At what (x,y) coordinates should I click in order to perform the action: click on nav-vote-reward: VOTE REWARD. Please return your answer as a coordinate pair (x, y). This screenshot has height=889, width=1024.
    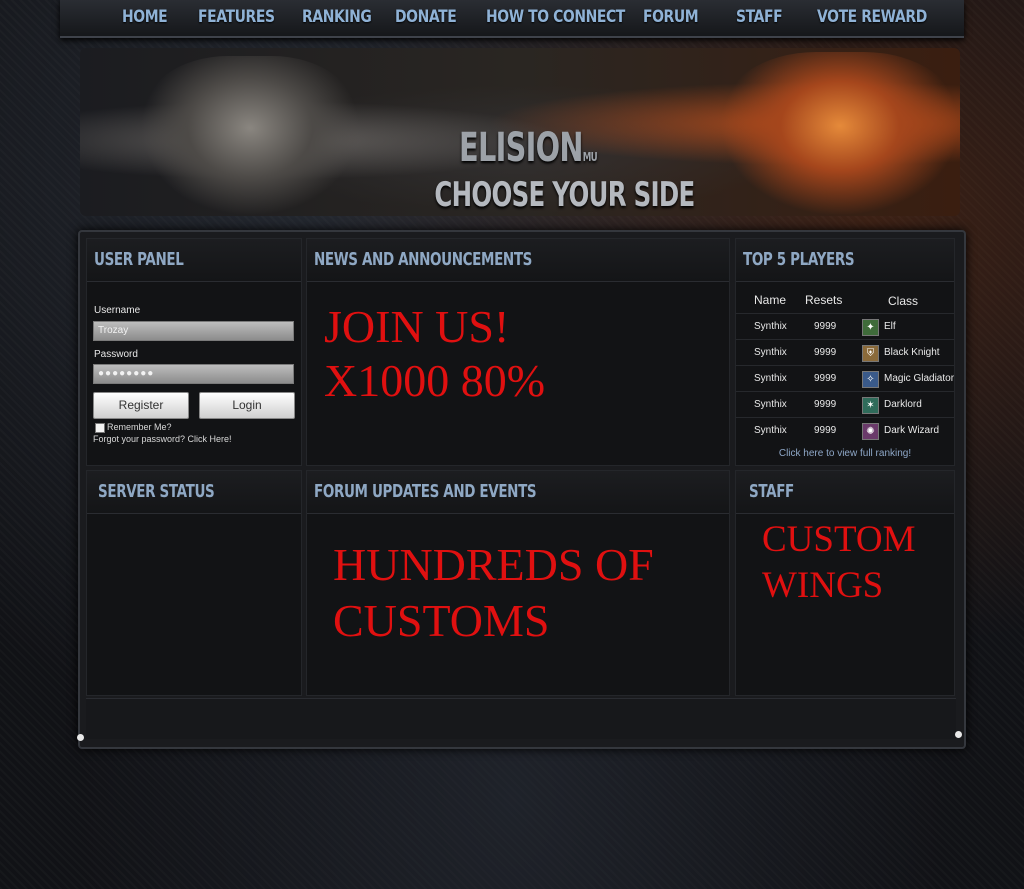
    Looking at the image, I should click on (872, 17).